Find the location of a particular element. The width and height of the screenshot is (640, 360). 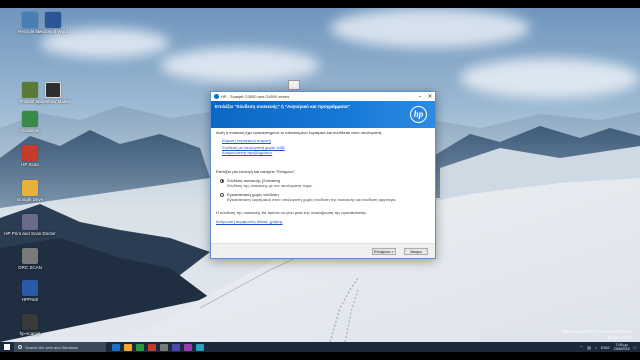

hppsdr-icon is located at coordinates (30, 288).